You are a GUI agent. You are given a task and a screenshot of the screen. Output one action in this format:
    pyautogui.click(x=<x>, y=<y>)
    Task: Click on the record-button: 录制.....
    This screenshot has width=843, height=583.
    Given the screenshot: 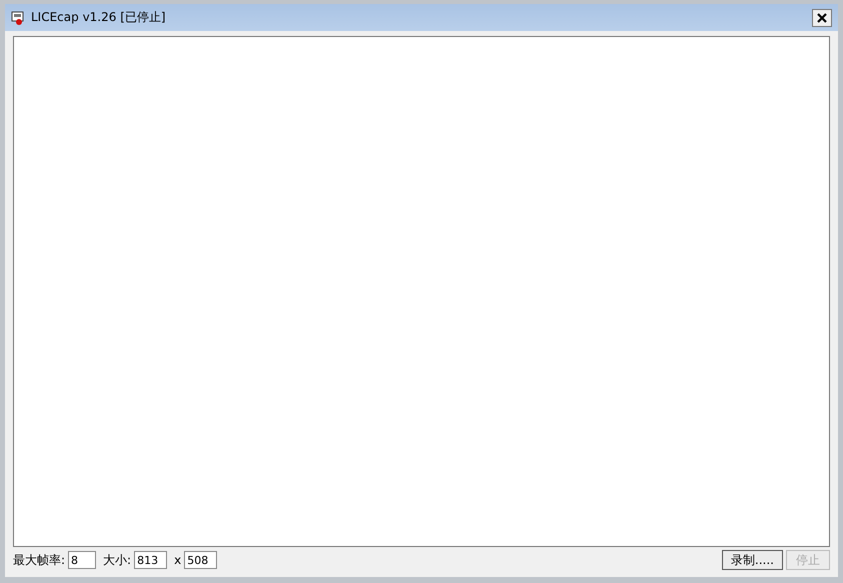 What is the action you would take?
    pyautogui.click(x=752, y=560)
    